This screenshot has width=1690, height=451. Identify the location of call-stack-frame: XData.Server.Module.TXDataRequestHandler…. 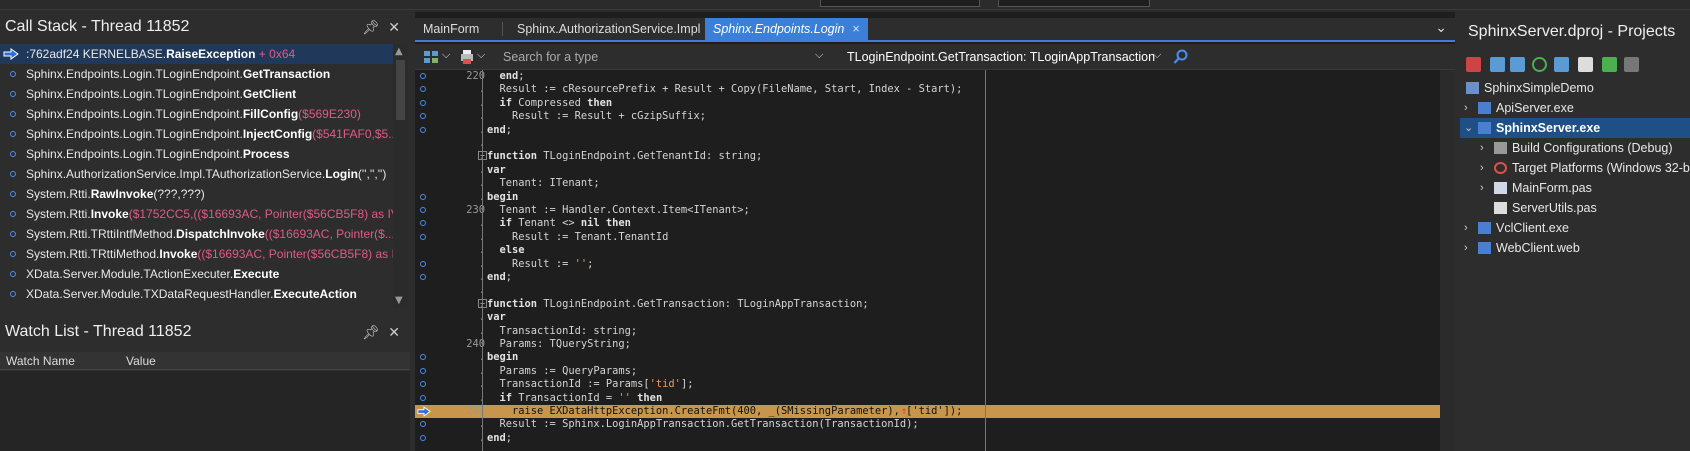
(196, 294).